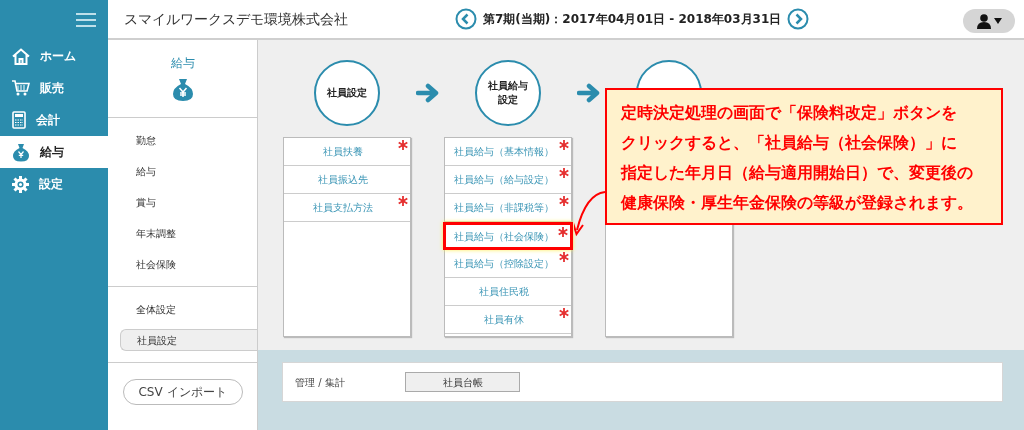 The width and height of the screenshot is (1024, 430). What do you see at coordinates (504, 264) in the screenshot?
I see `link-label: 社員給与（控除設定）` at bounding box center [504, 264].